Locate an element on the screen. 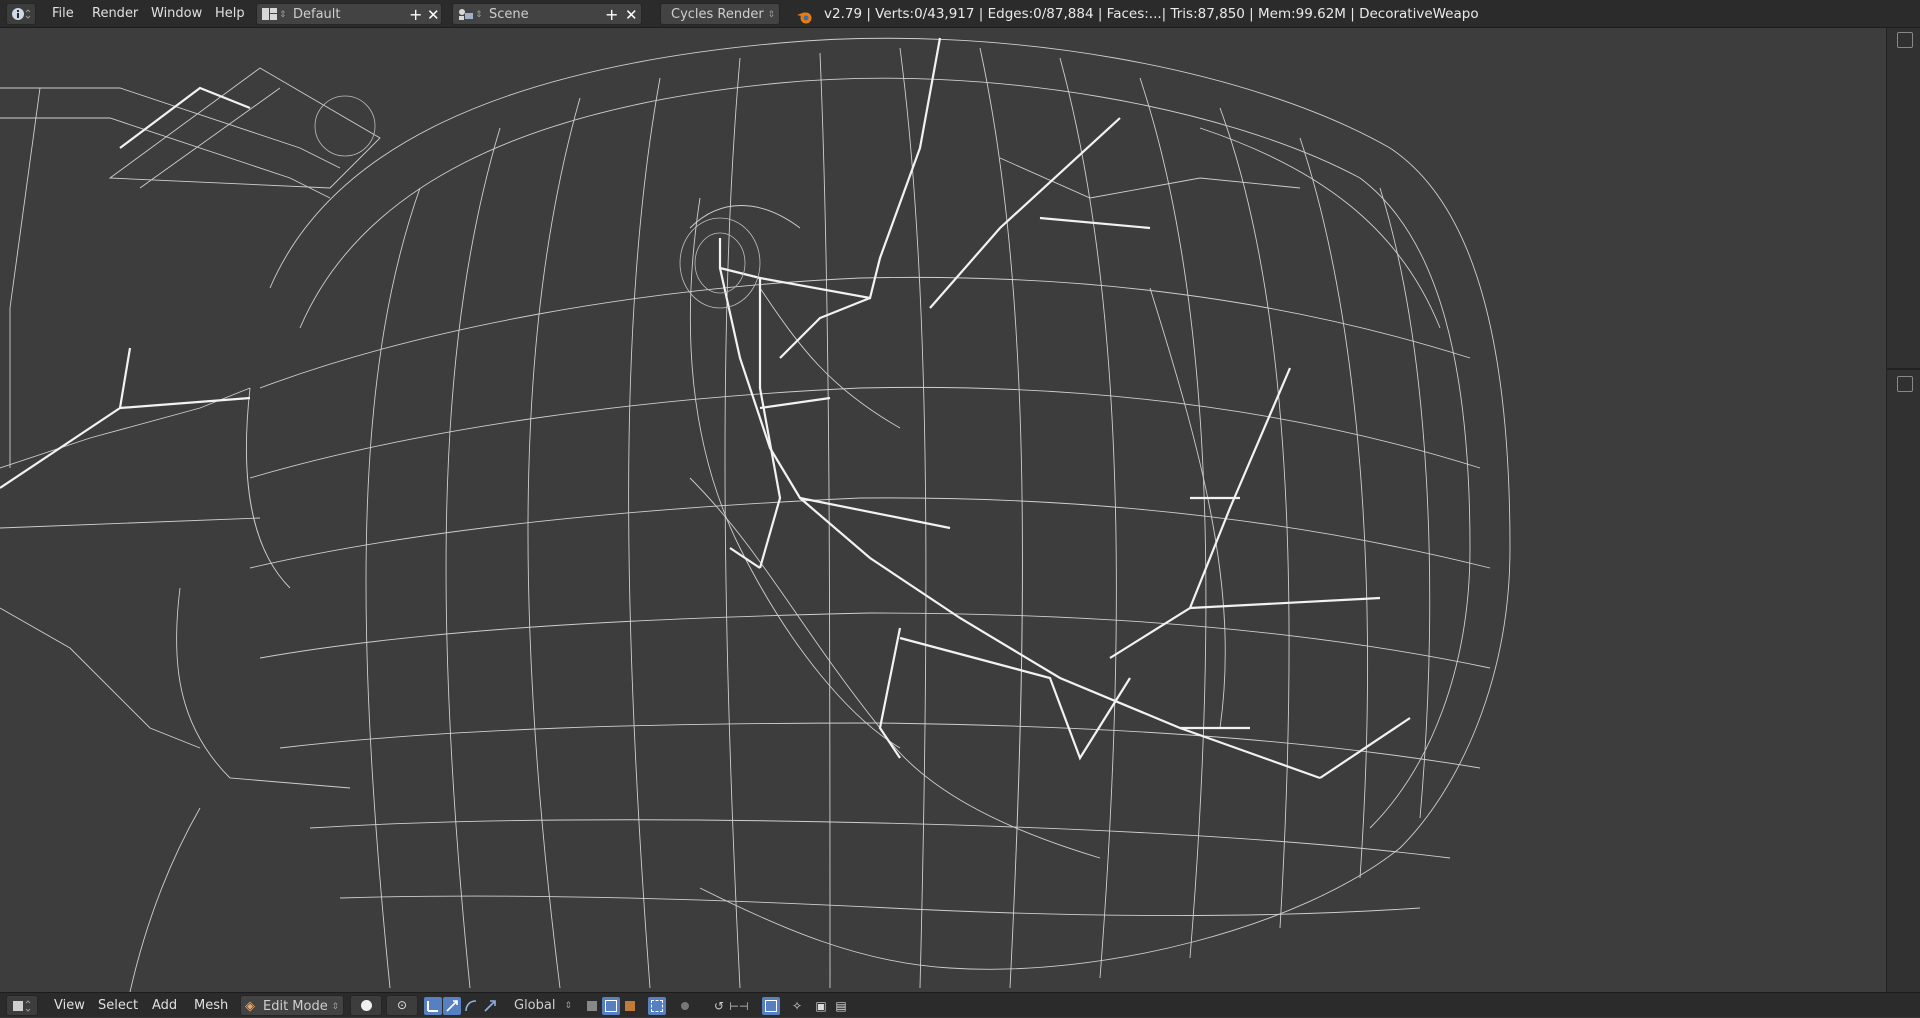 The image size is (1920, 1018). edit-mode-icon: ◈ is located at coordinates (250, 1006).